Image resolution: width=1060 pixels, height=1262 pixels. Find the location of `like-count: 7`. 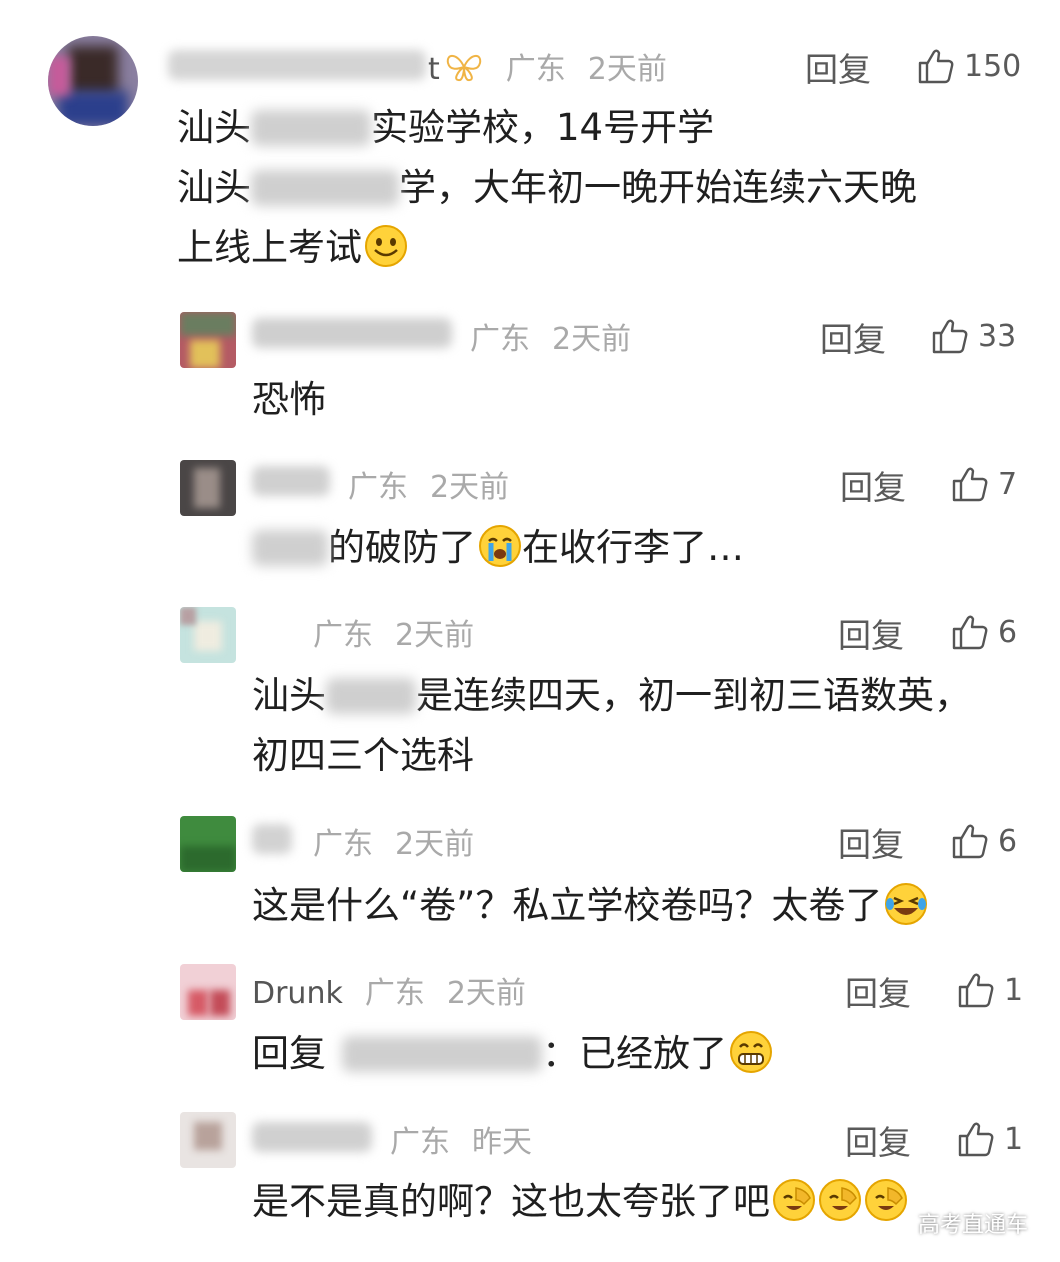

like-count: 7 is located at coordinates (1008, 484).